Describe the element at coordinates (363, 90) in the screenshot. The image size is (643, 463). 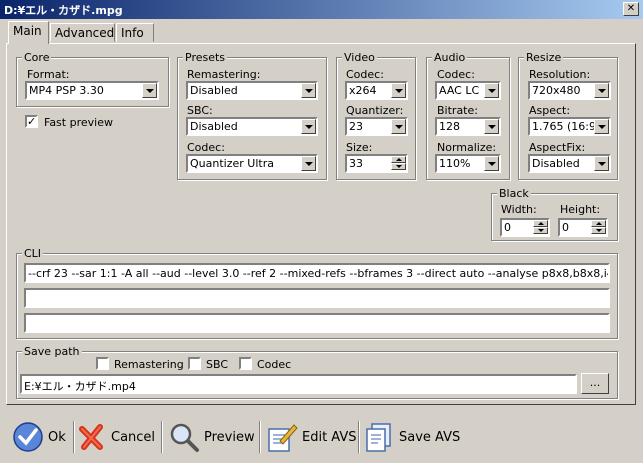
I see `video-codec-value: x264` at that location.